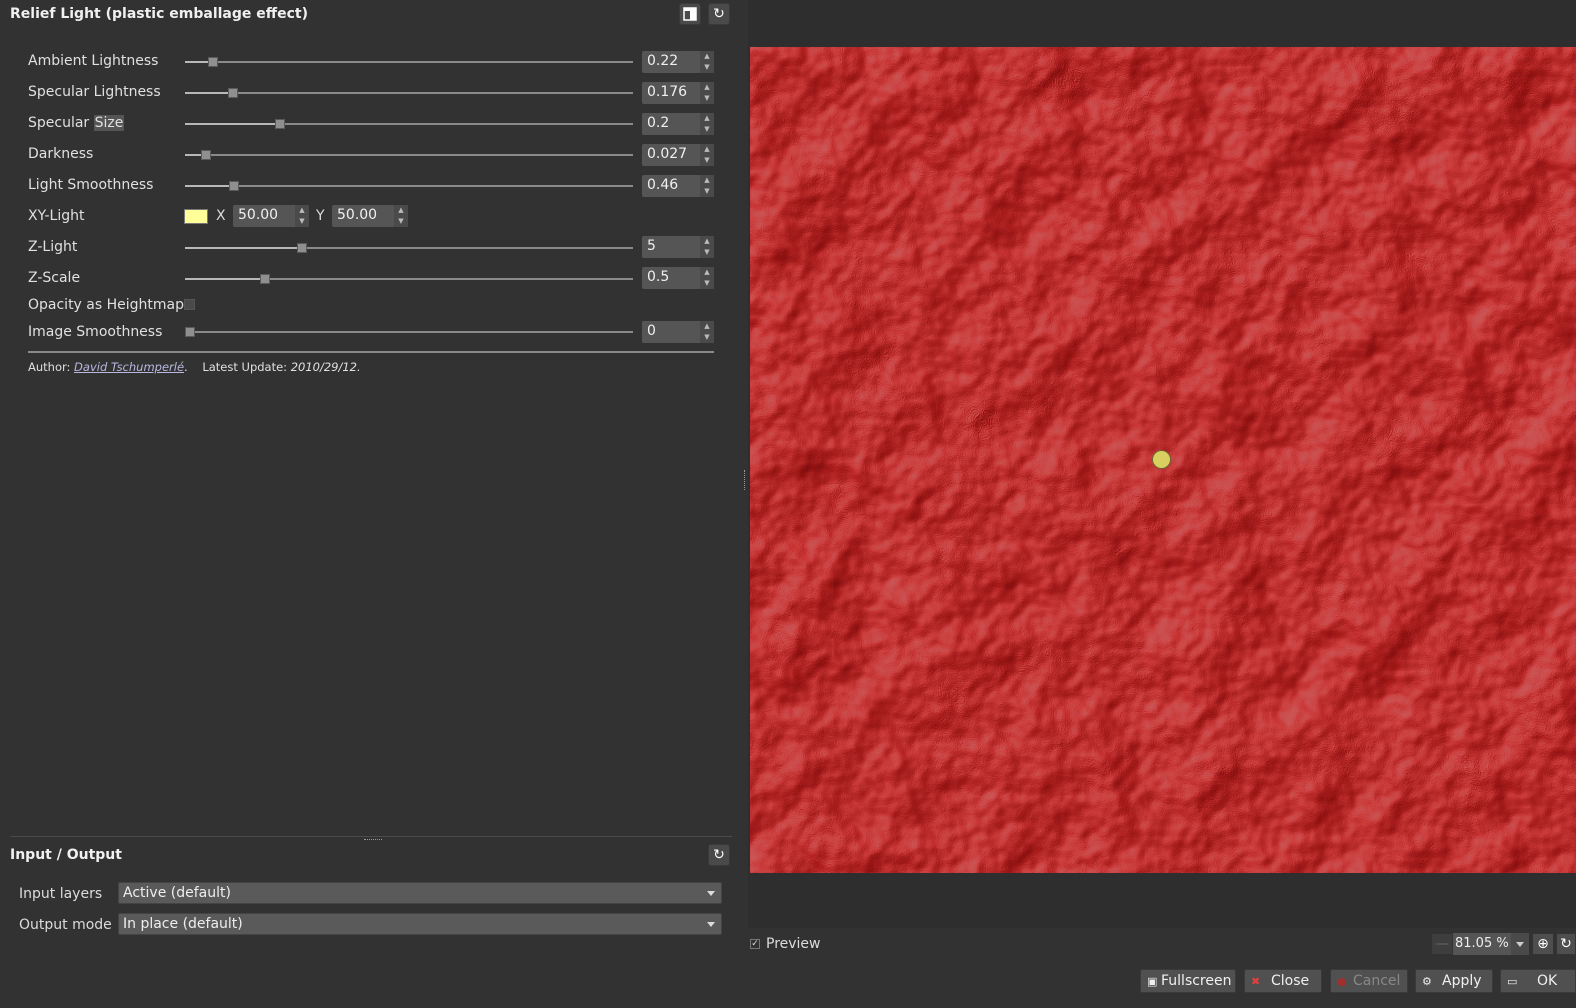 The height and width of the screenshot is (1008, 1576). I want to click on panel-layout-icon, so click(690, 14).